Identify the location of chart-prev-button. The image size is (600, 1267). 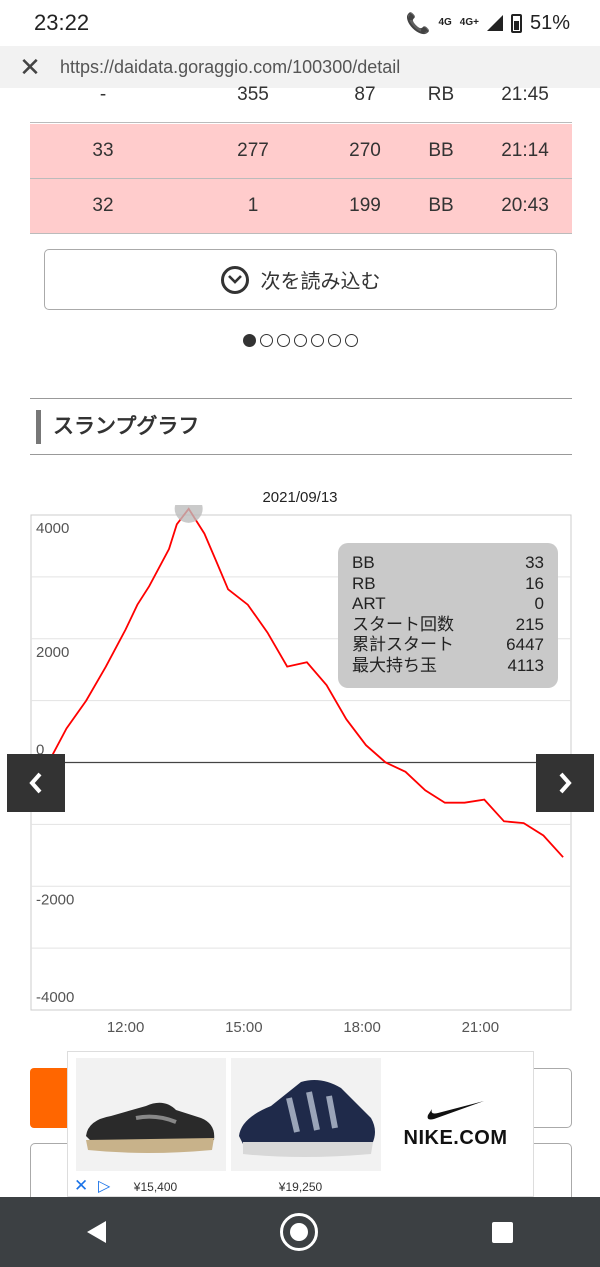
(36, 783).